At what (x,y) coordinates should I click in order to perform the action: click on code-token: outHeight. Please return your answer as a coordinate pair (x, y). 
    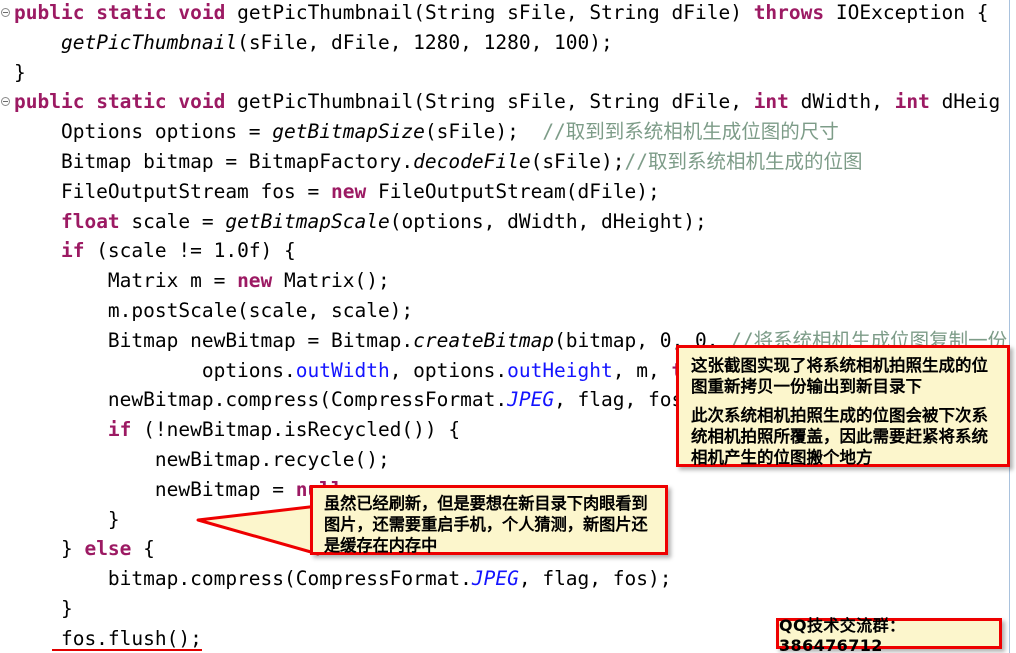
    Looking at the image, I should click on (560, 370).